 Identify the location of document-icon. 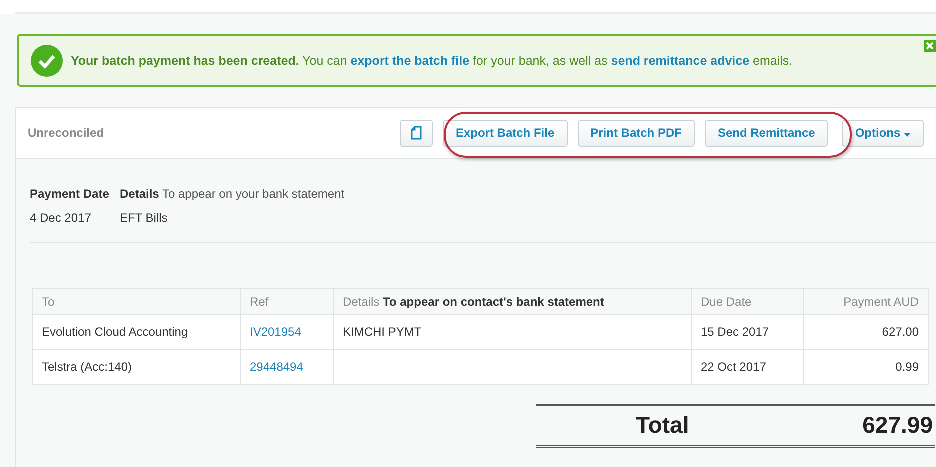
(416, 133).